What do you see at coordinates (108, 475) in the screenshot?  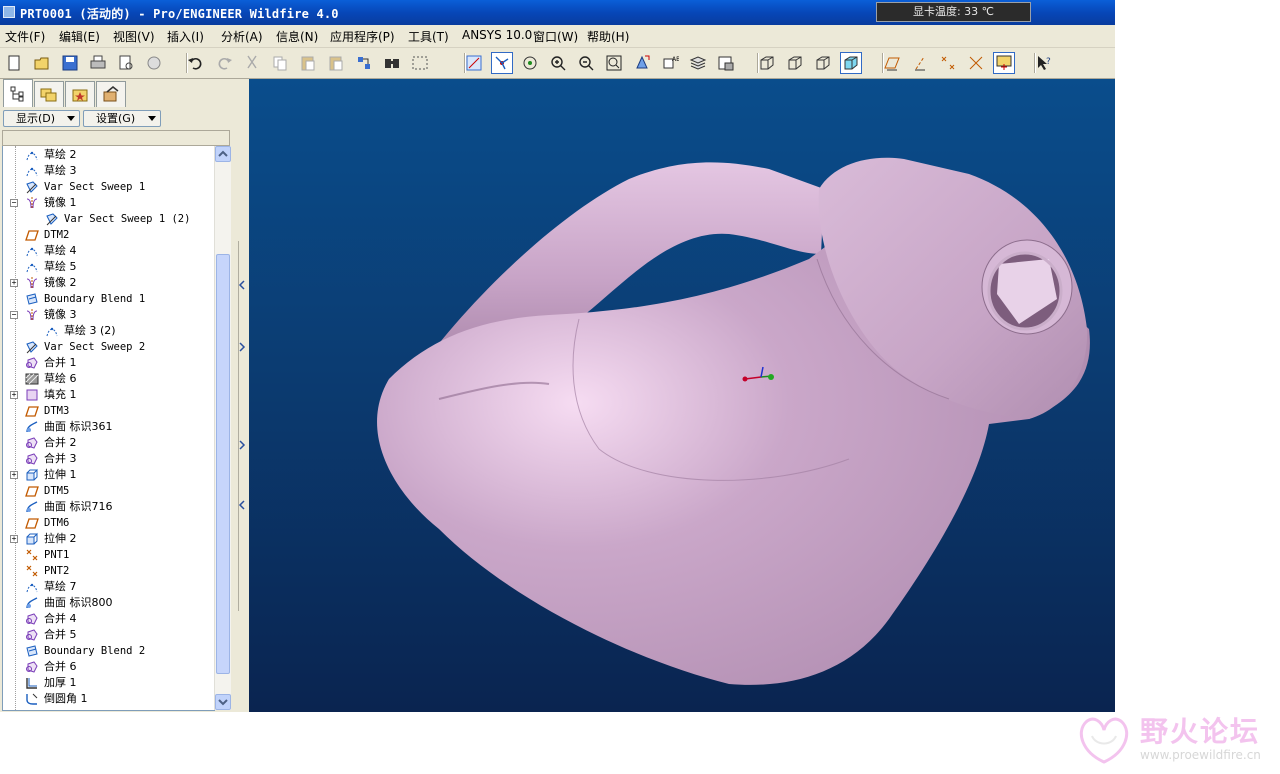 I see `tree-item: + 拉伸 1` at bounding box center [108, 475].